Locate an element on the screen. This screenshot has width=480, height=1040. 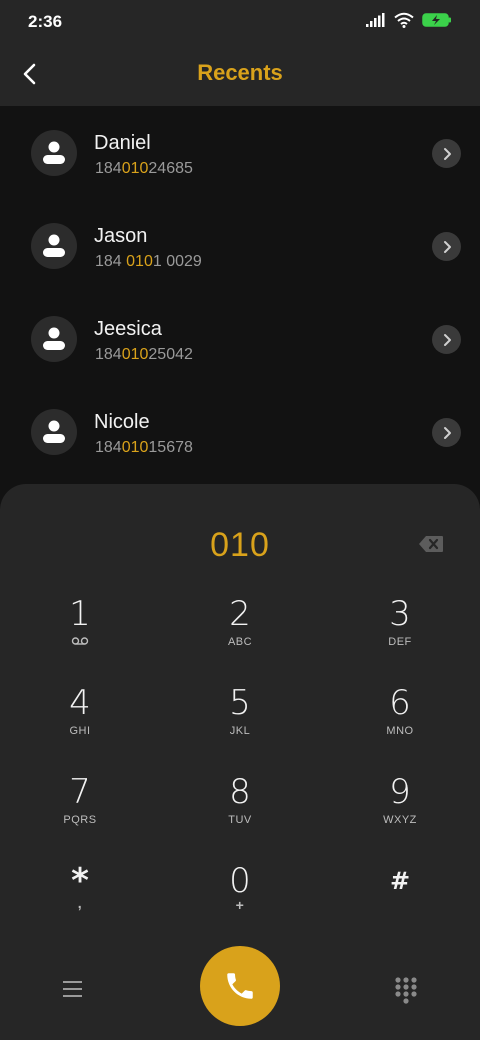
key-digit: 4 is located at coordinates (80, 703).